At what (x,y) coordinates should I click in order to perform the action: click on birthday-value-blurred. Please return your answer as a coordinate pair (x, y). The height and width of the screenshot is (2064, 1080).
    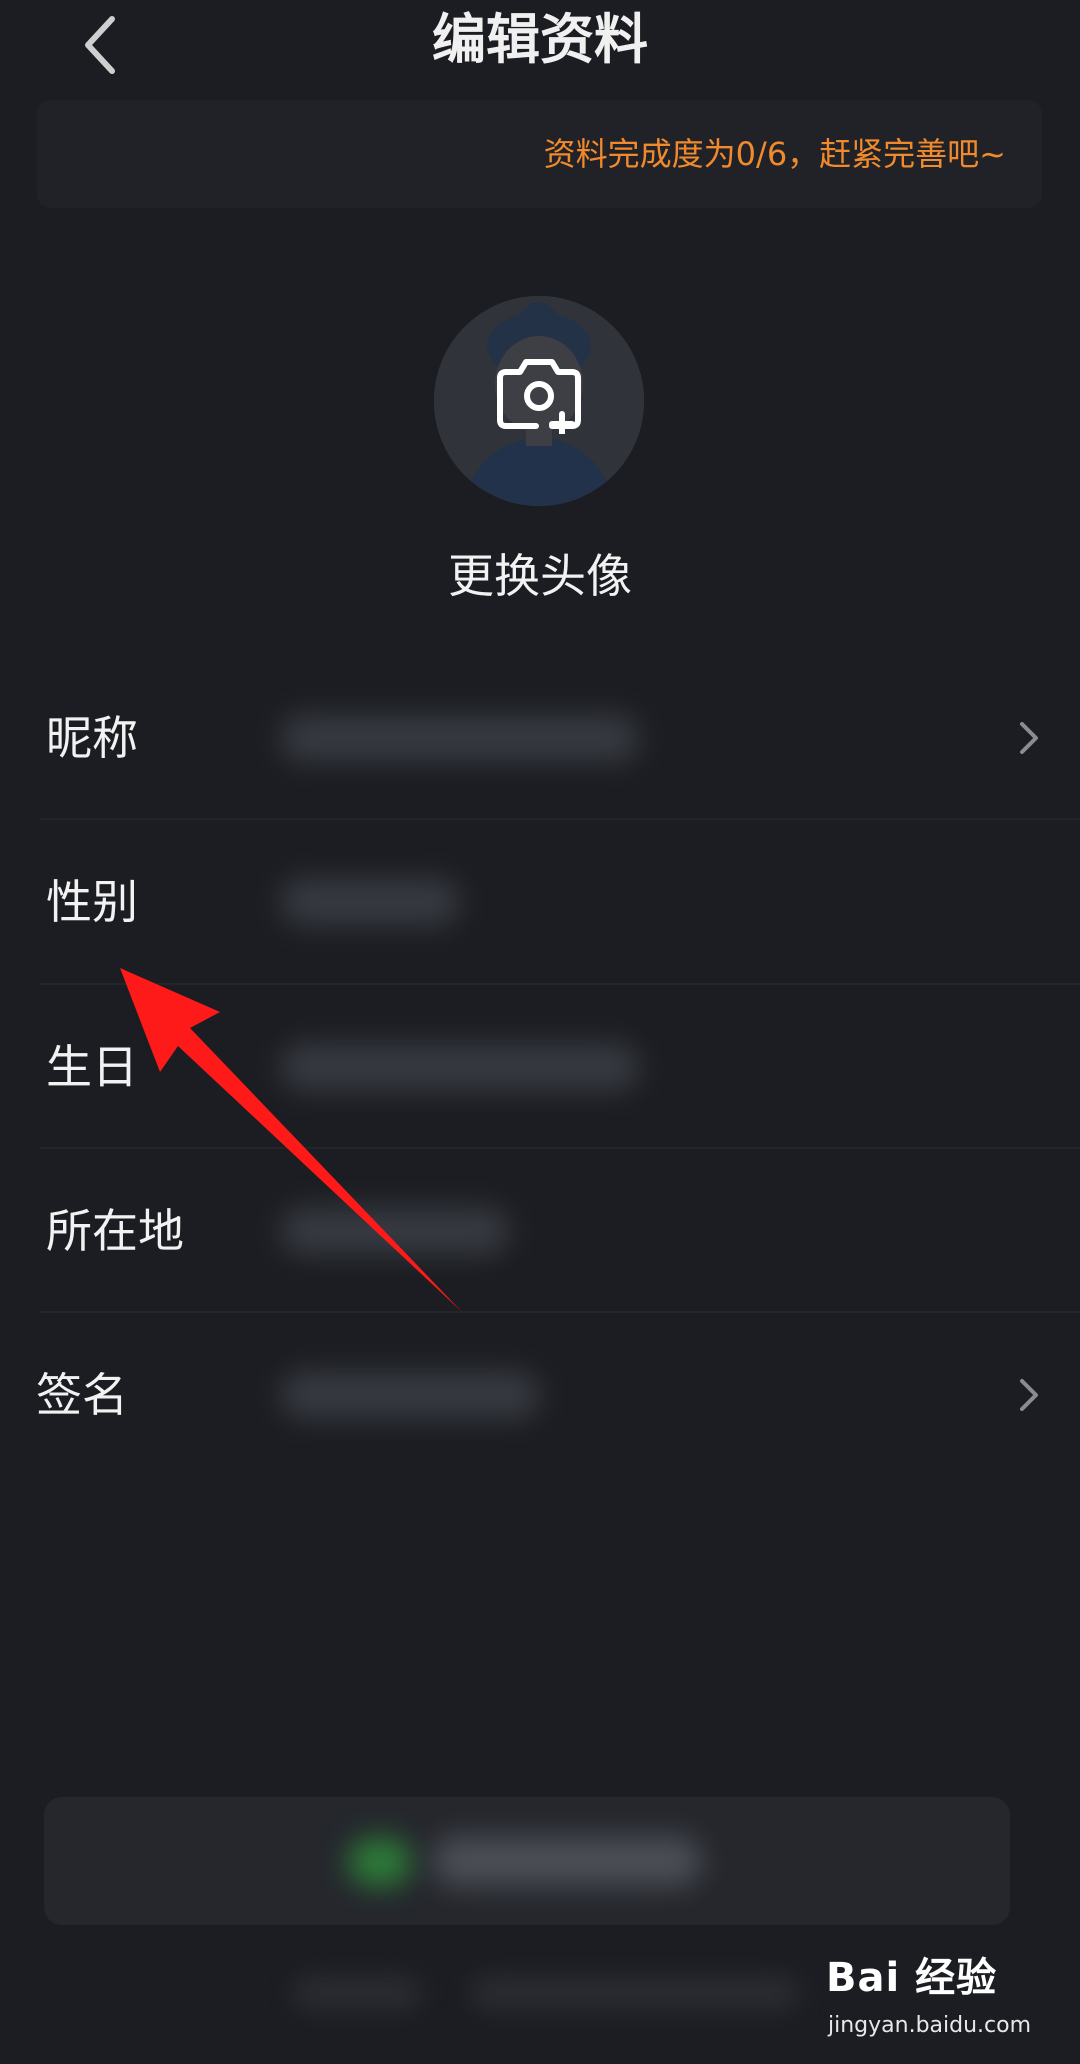
    Looking at the image, I should click on (460, 1067).